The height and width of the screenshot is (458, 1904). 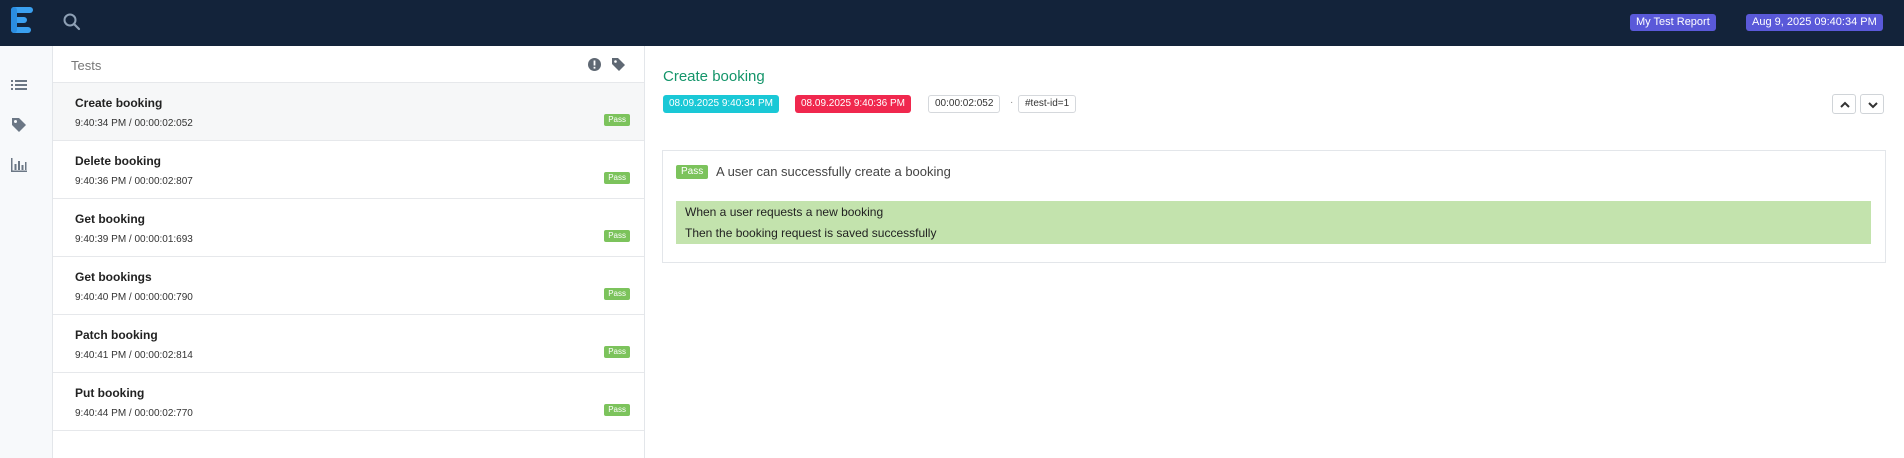 I want to click on list-icon, so click(x=19, y=86).